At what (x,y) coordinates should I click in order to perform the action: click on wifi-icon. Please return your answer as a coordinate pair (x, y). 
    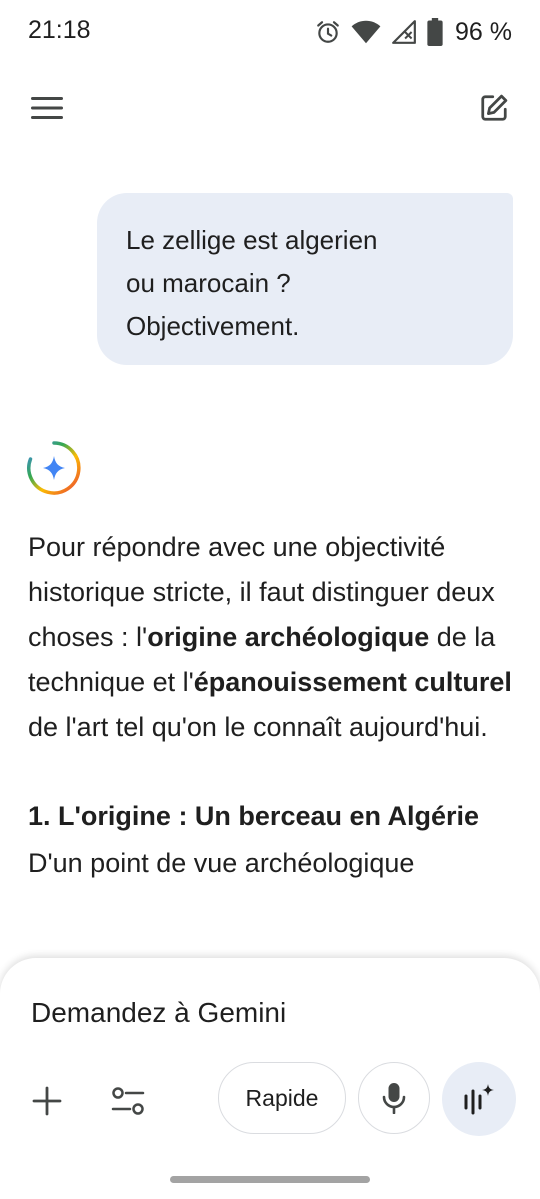
    Looking at the image, I should click on (366, 32).